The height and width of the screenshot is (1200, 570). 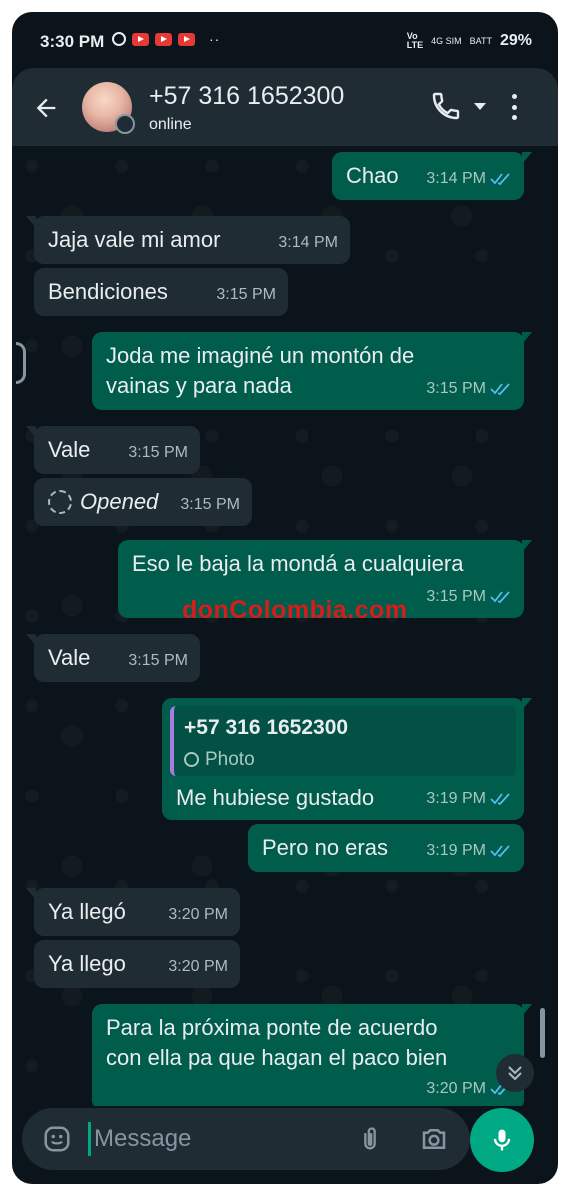 What do you see at coordinates (515, 107) in the screenshot?
I see `more-vert-icon` at bounding box center [515, 107].